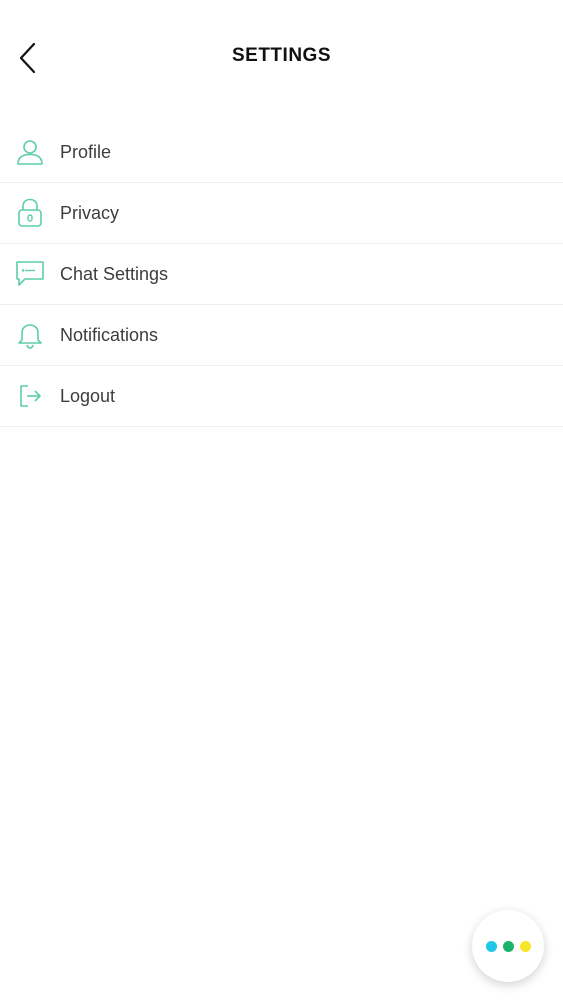  I want to click on more-options-button, so click(508, 946).